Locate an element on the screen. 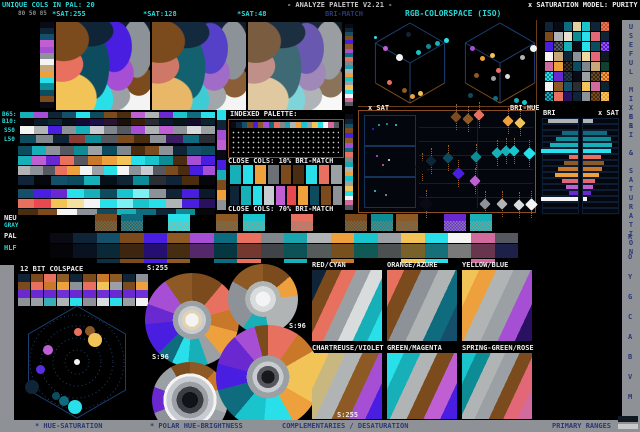  comp-title-green-magenta: GREEN/MAGENTA is located at coordinates (414, 348).